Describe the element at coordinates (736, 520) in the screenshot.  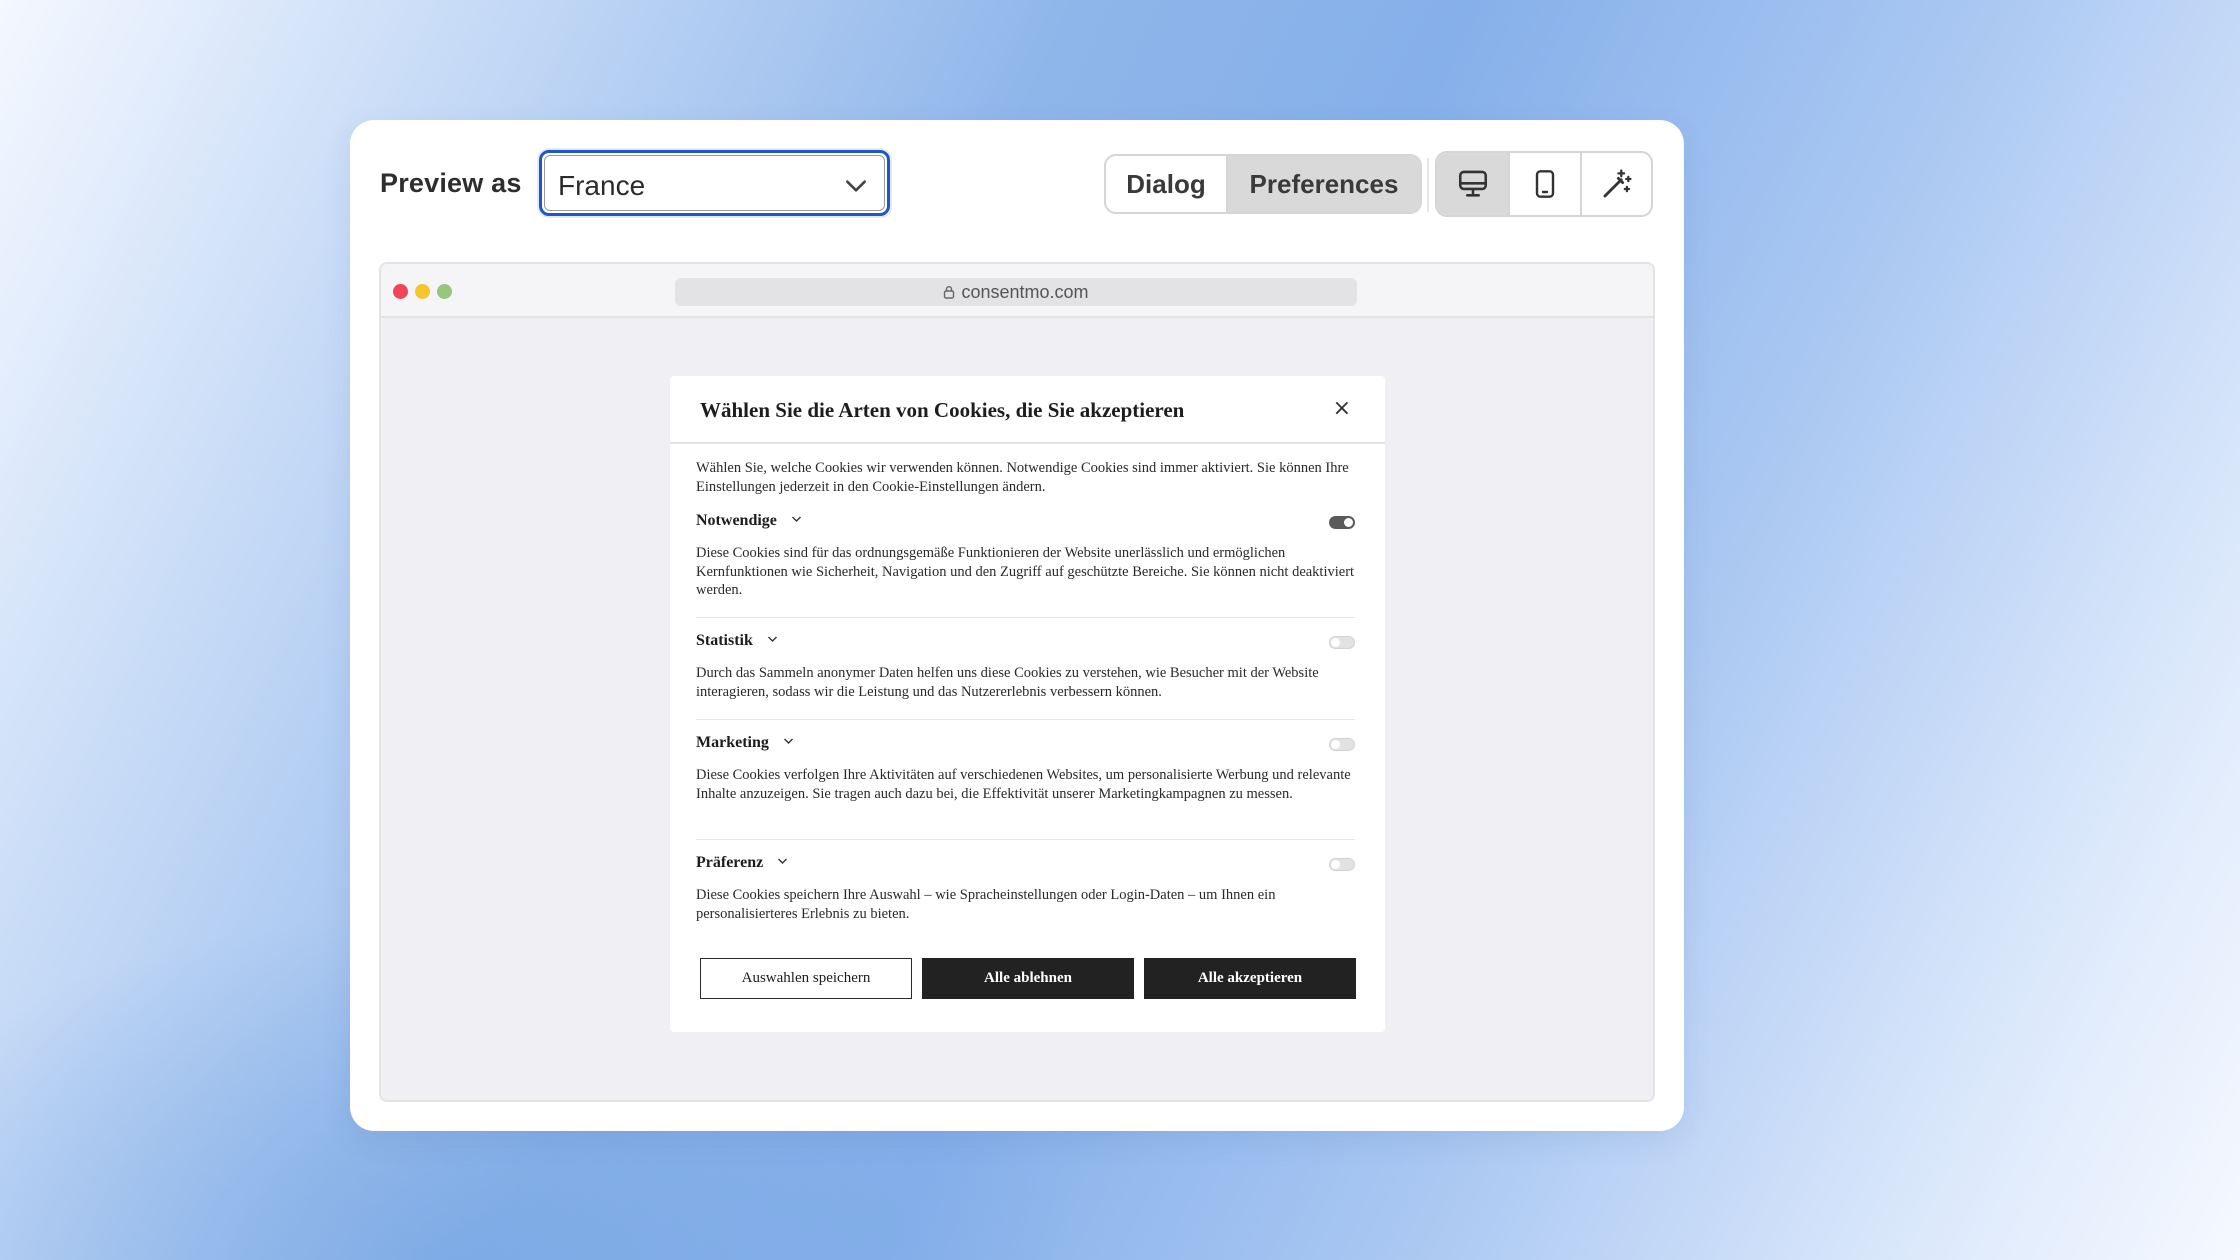
I see `category-name: Notwendige` at that location.